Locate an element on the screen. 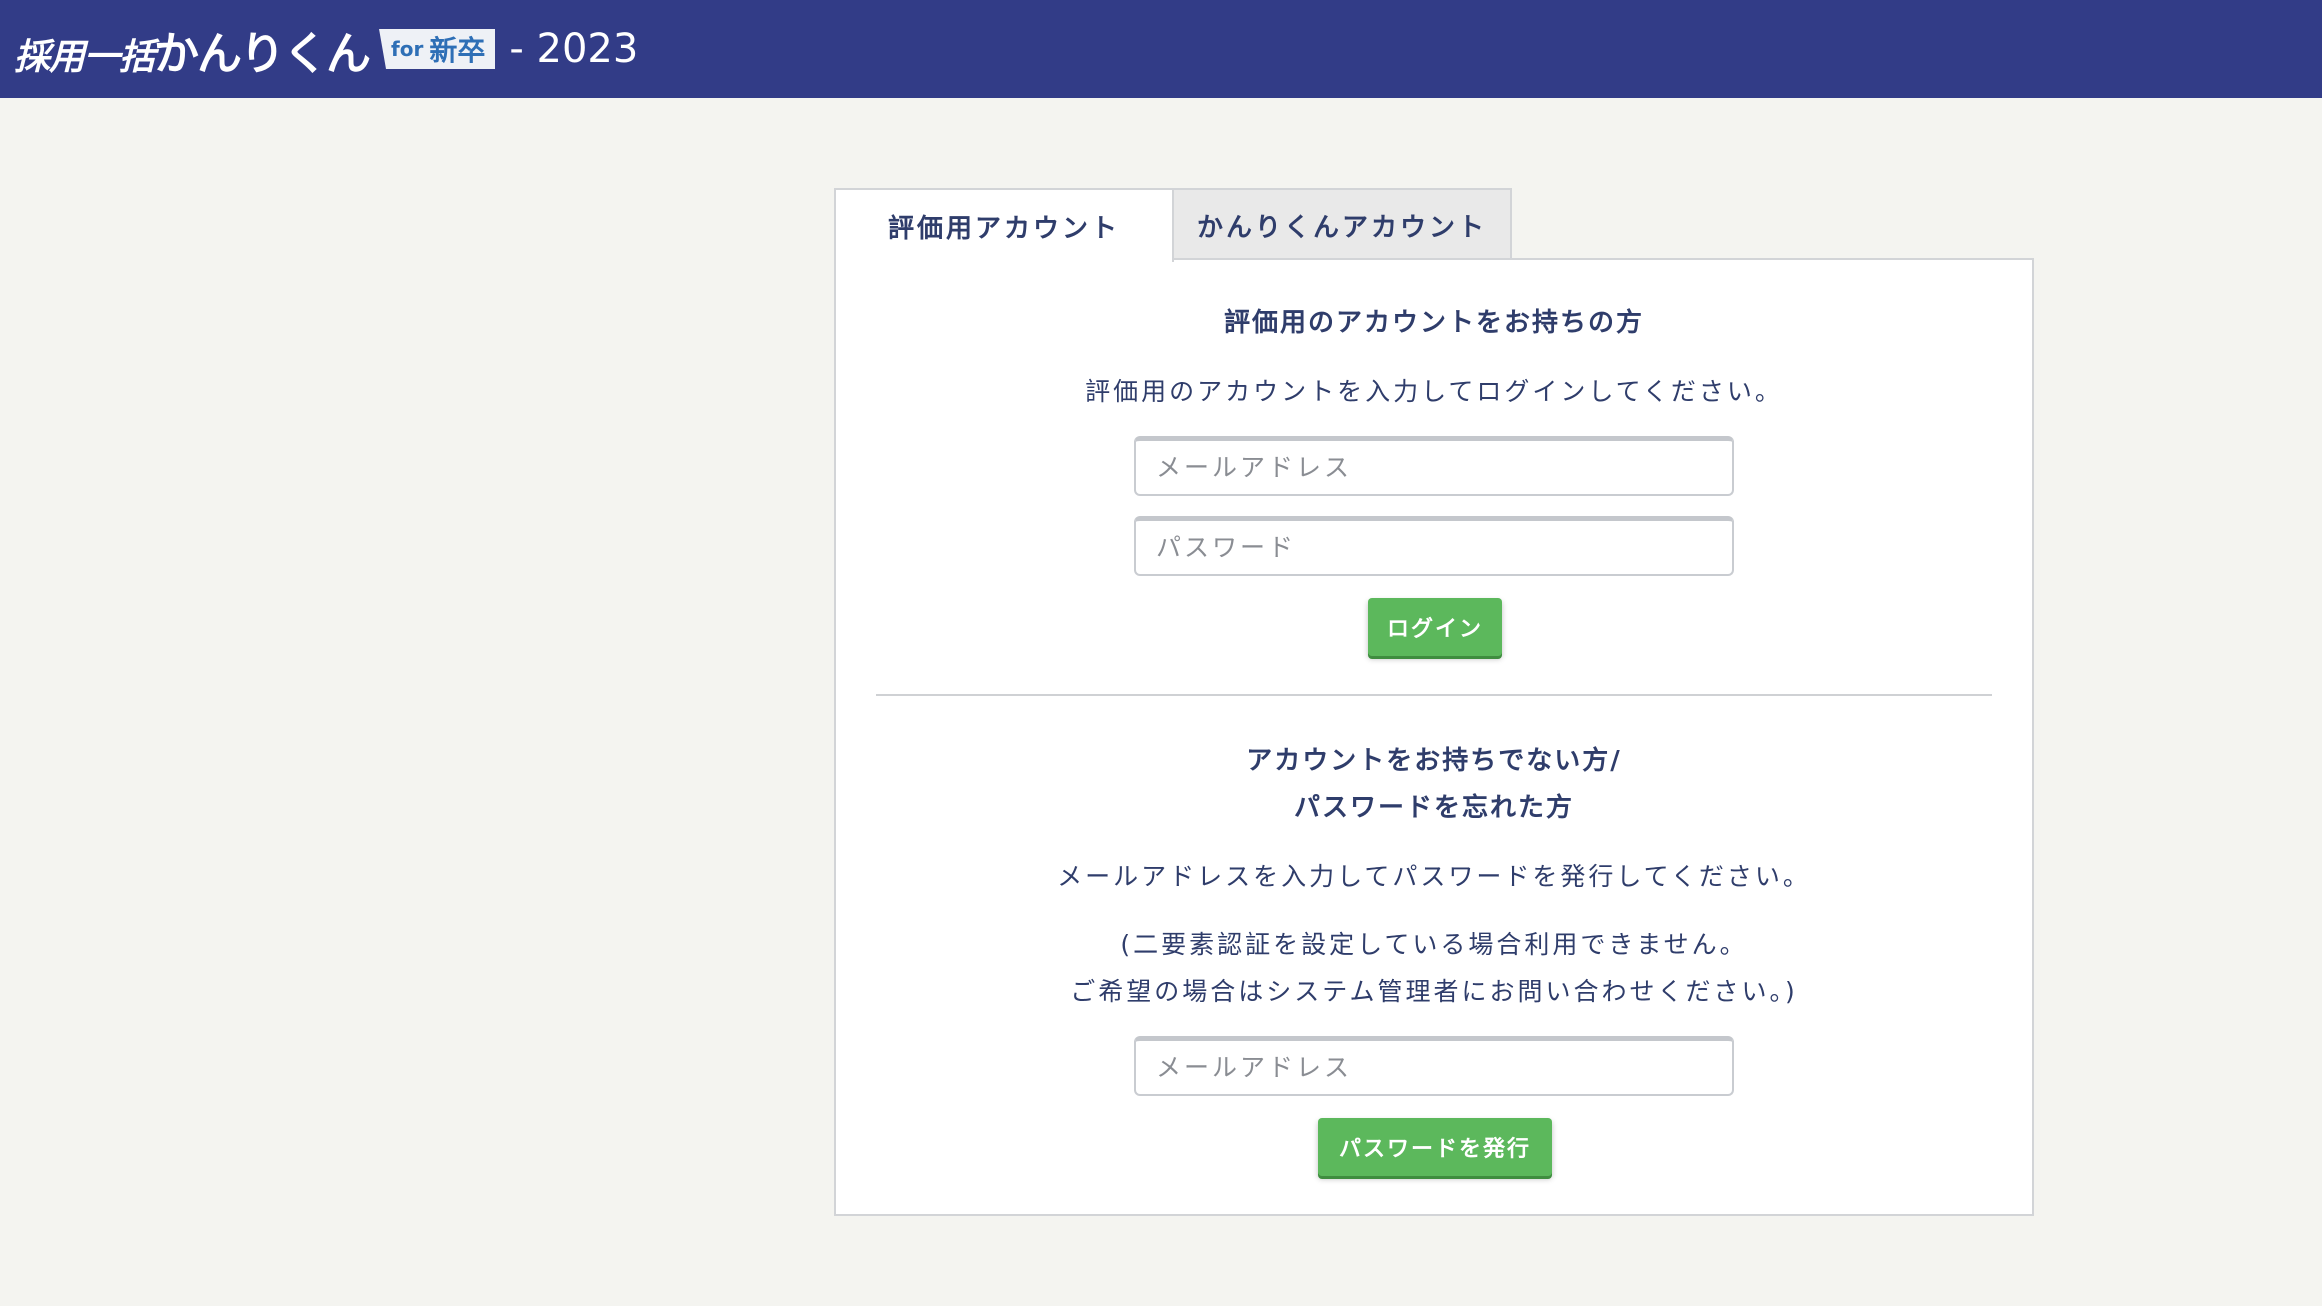  logo-badge-kind: 新卒 is located at coordinates (457, 50).